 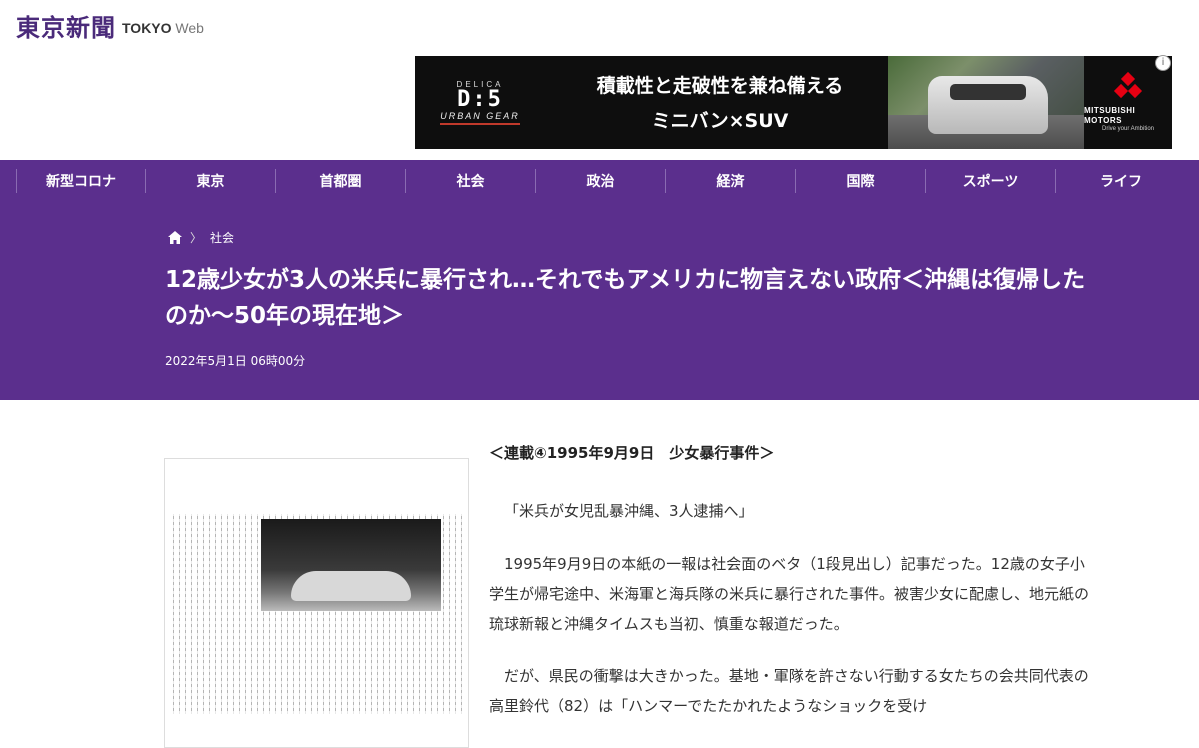 What do you see at coordinates (189, 27) in the screenshot?
I see `logo-sub-light: Web` at bounding box center [189, 27].